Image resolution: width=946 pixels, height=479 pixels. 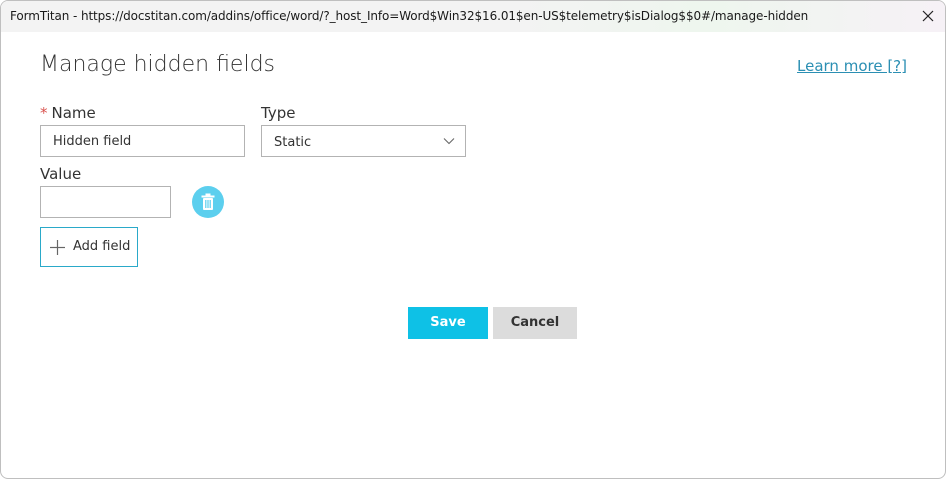 I want to click on value-input, so click(x=105, y=202).